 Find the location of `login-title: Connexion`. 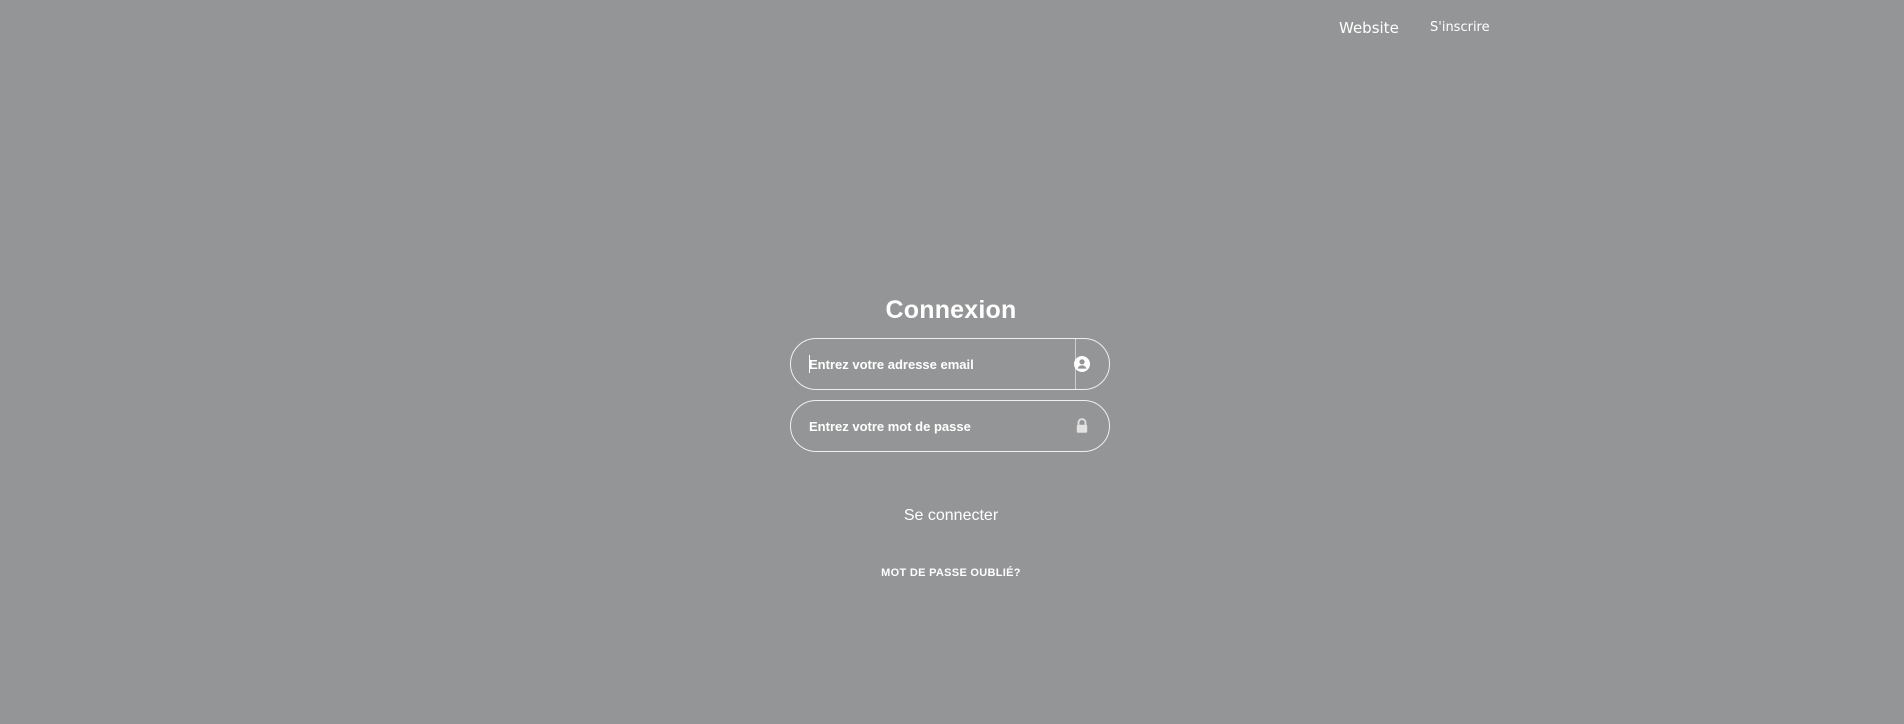

login-title: Connexion is located at coordinates (951, 310).